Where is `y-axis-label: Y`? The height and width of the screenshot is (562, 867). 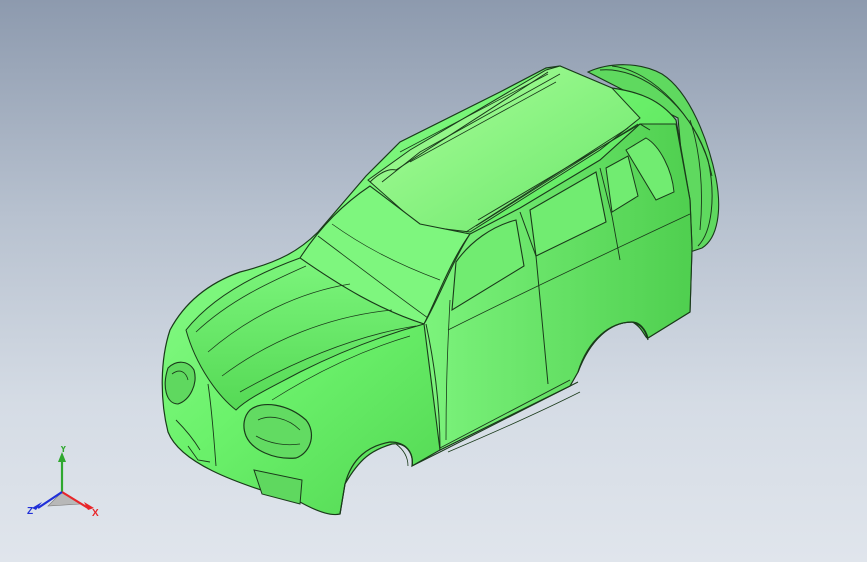
y-axis-label: Y is located at coordinates (63, 450).